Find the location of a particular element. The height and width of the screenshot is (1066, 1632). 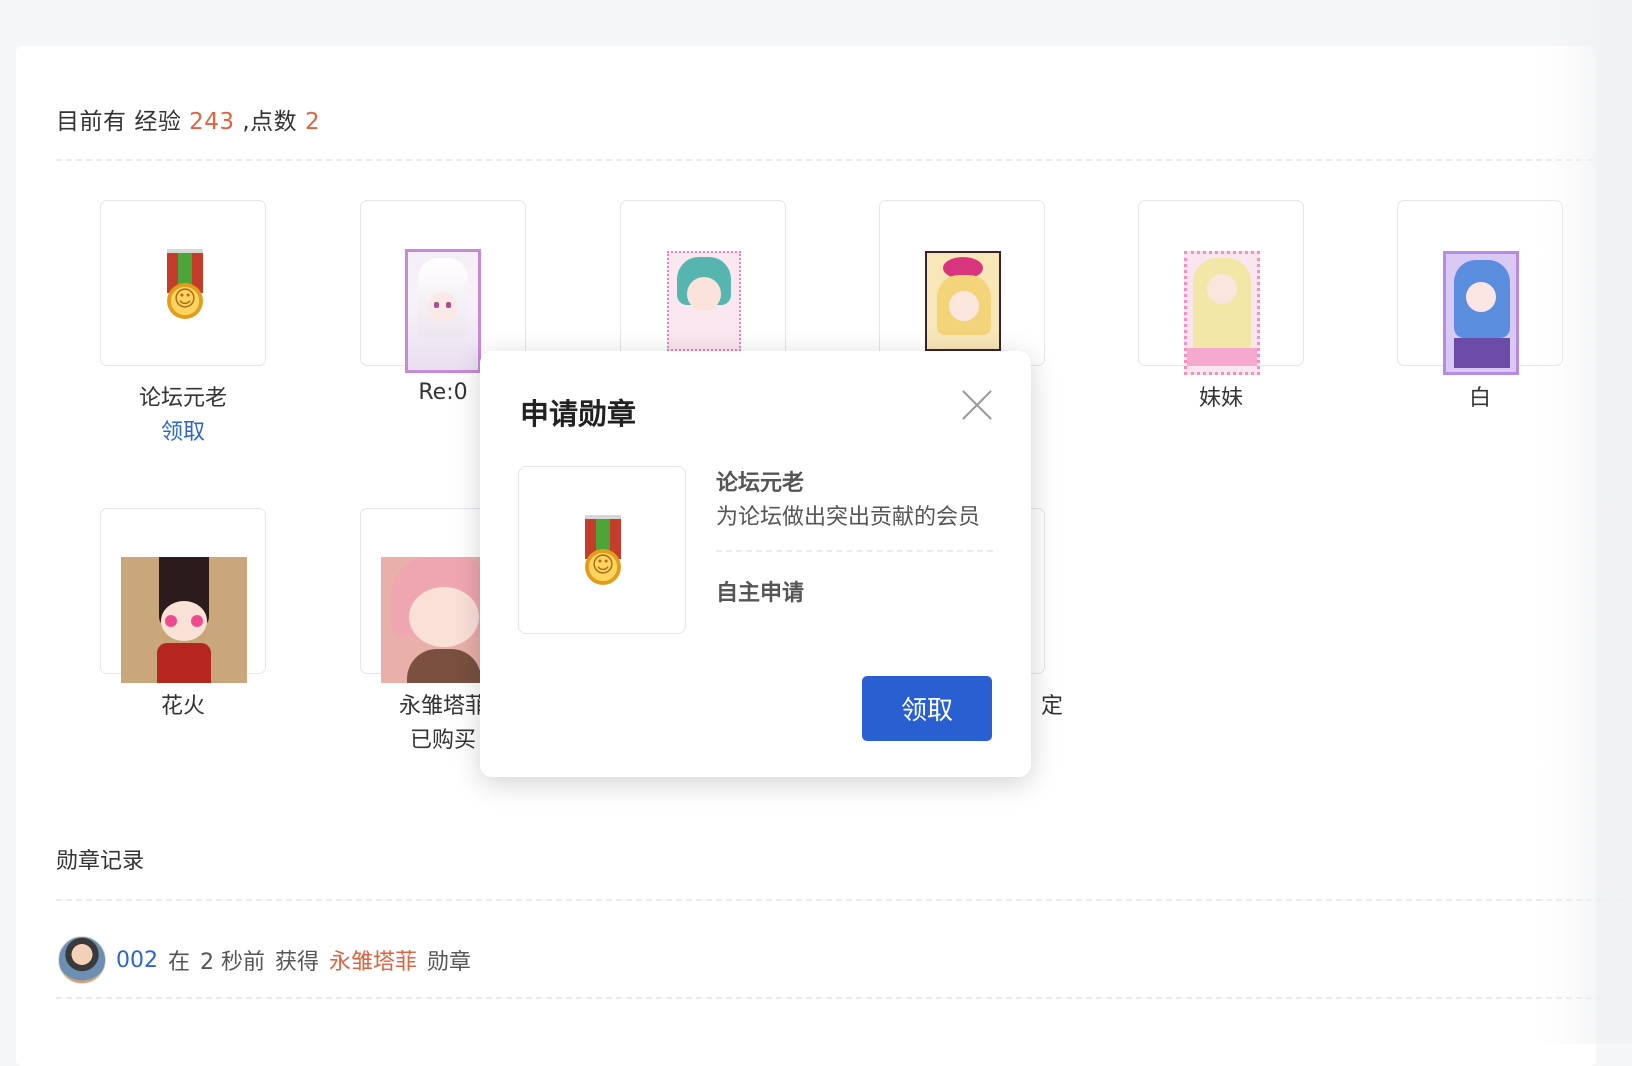

claim-link: 领取 is located at coordinates (183, 430).